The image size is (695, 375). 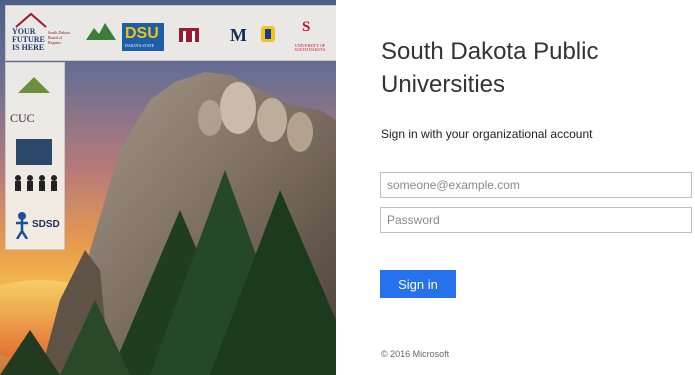 I want to click on usd-logo: S UNIVERSITY OF SOUTH DAKOTA, so click(x=310, y=36).